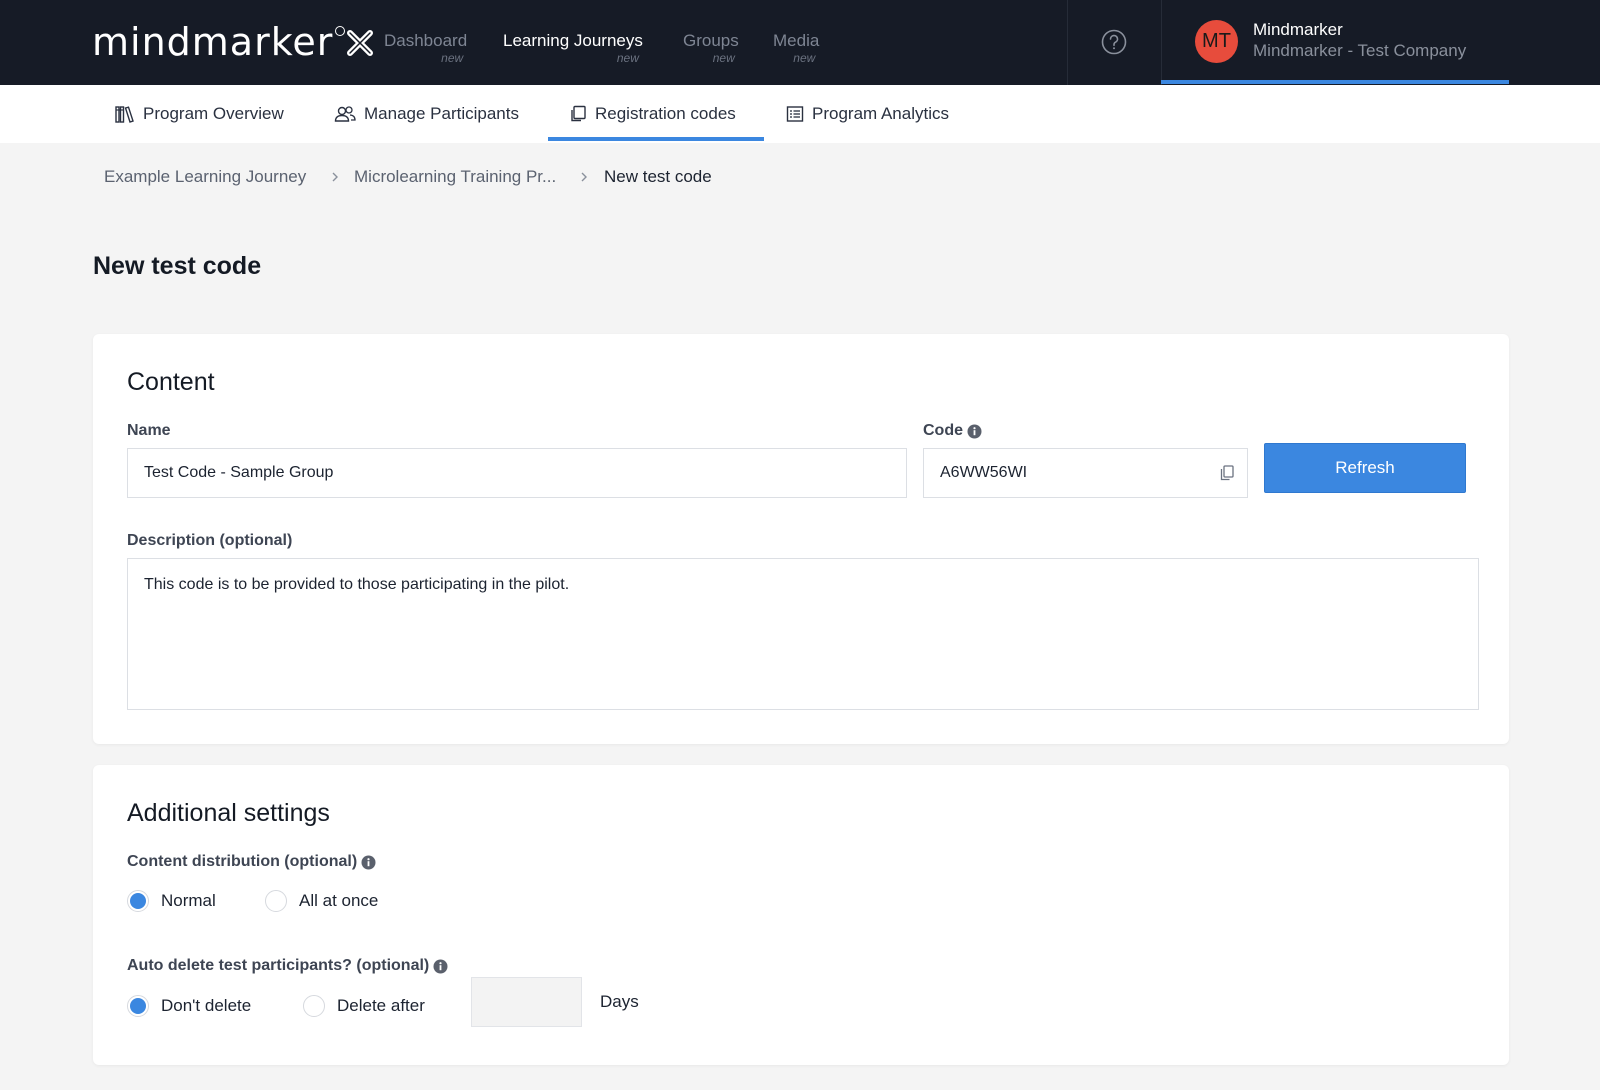  What do you see at coordinates (228, 813) in the screenshot?
I see `additional-settings-title: Additional settings` at bounding box center [228, 813].